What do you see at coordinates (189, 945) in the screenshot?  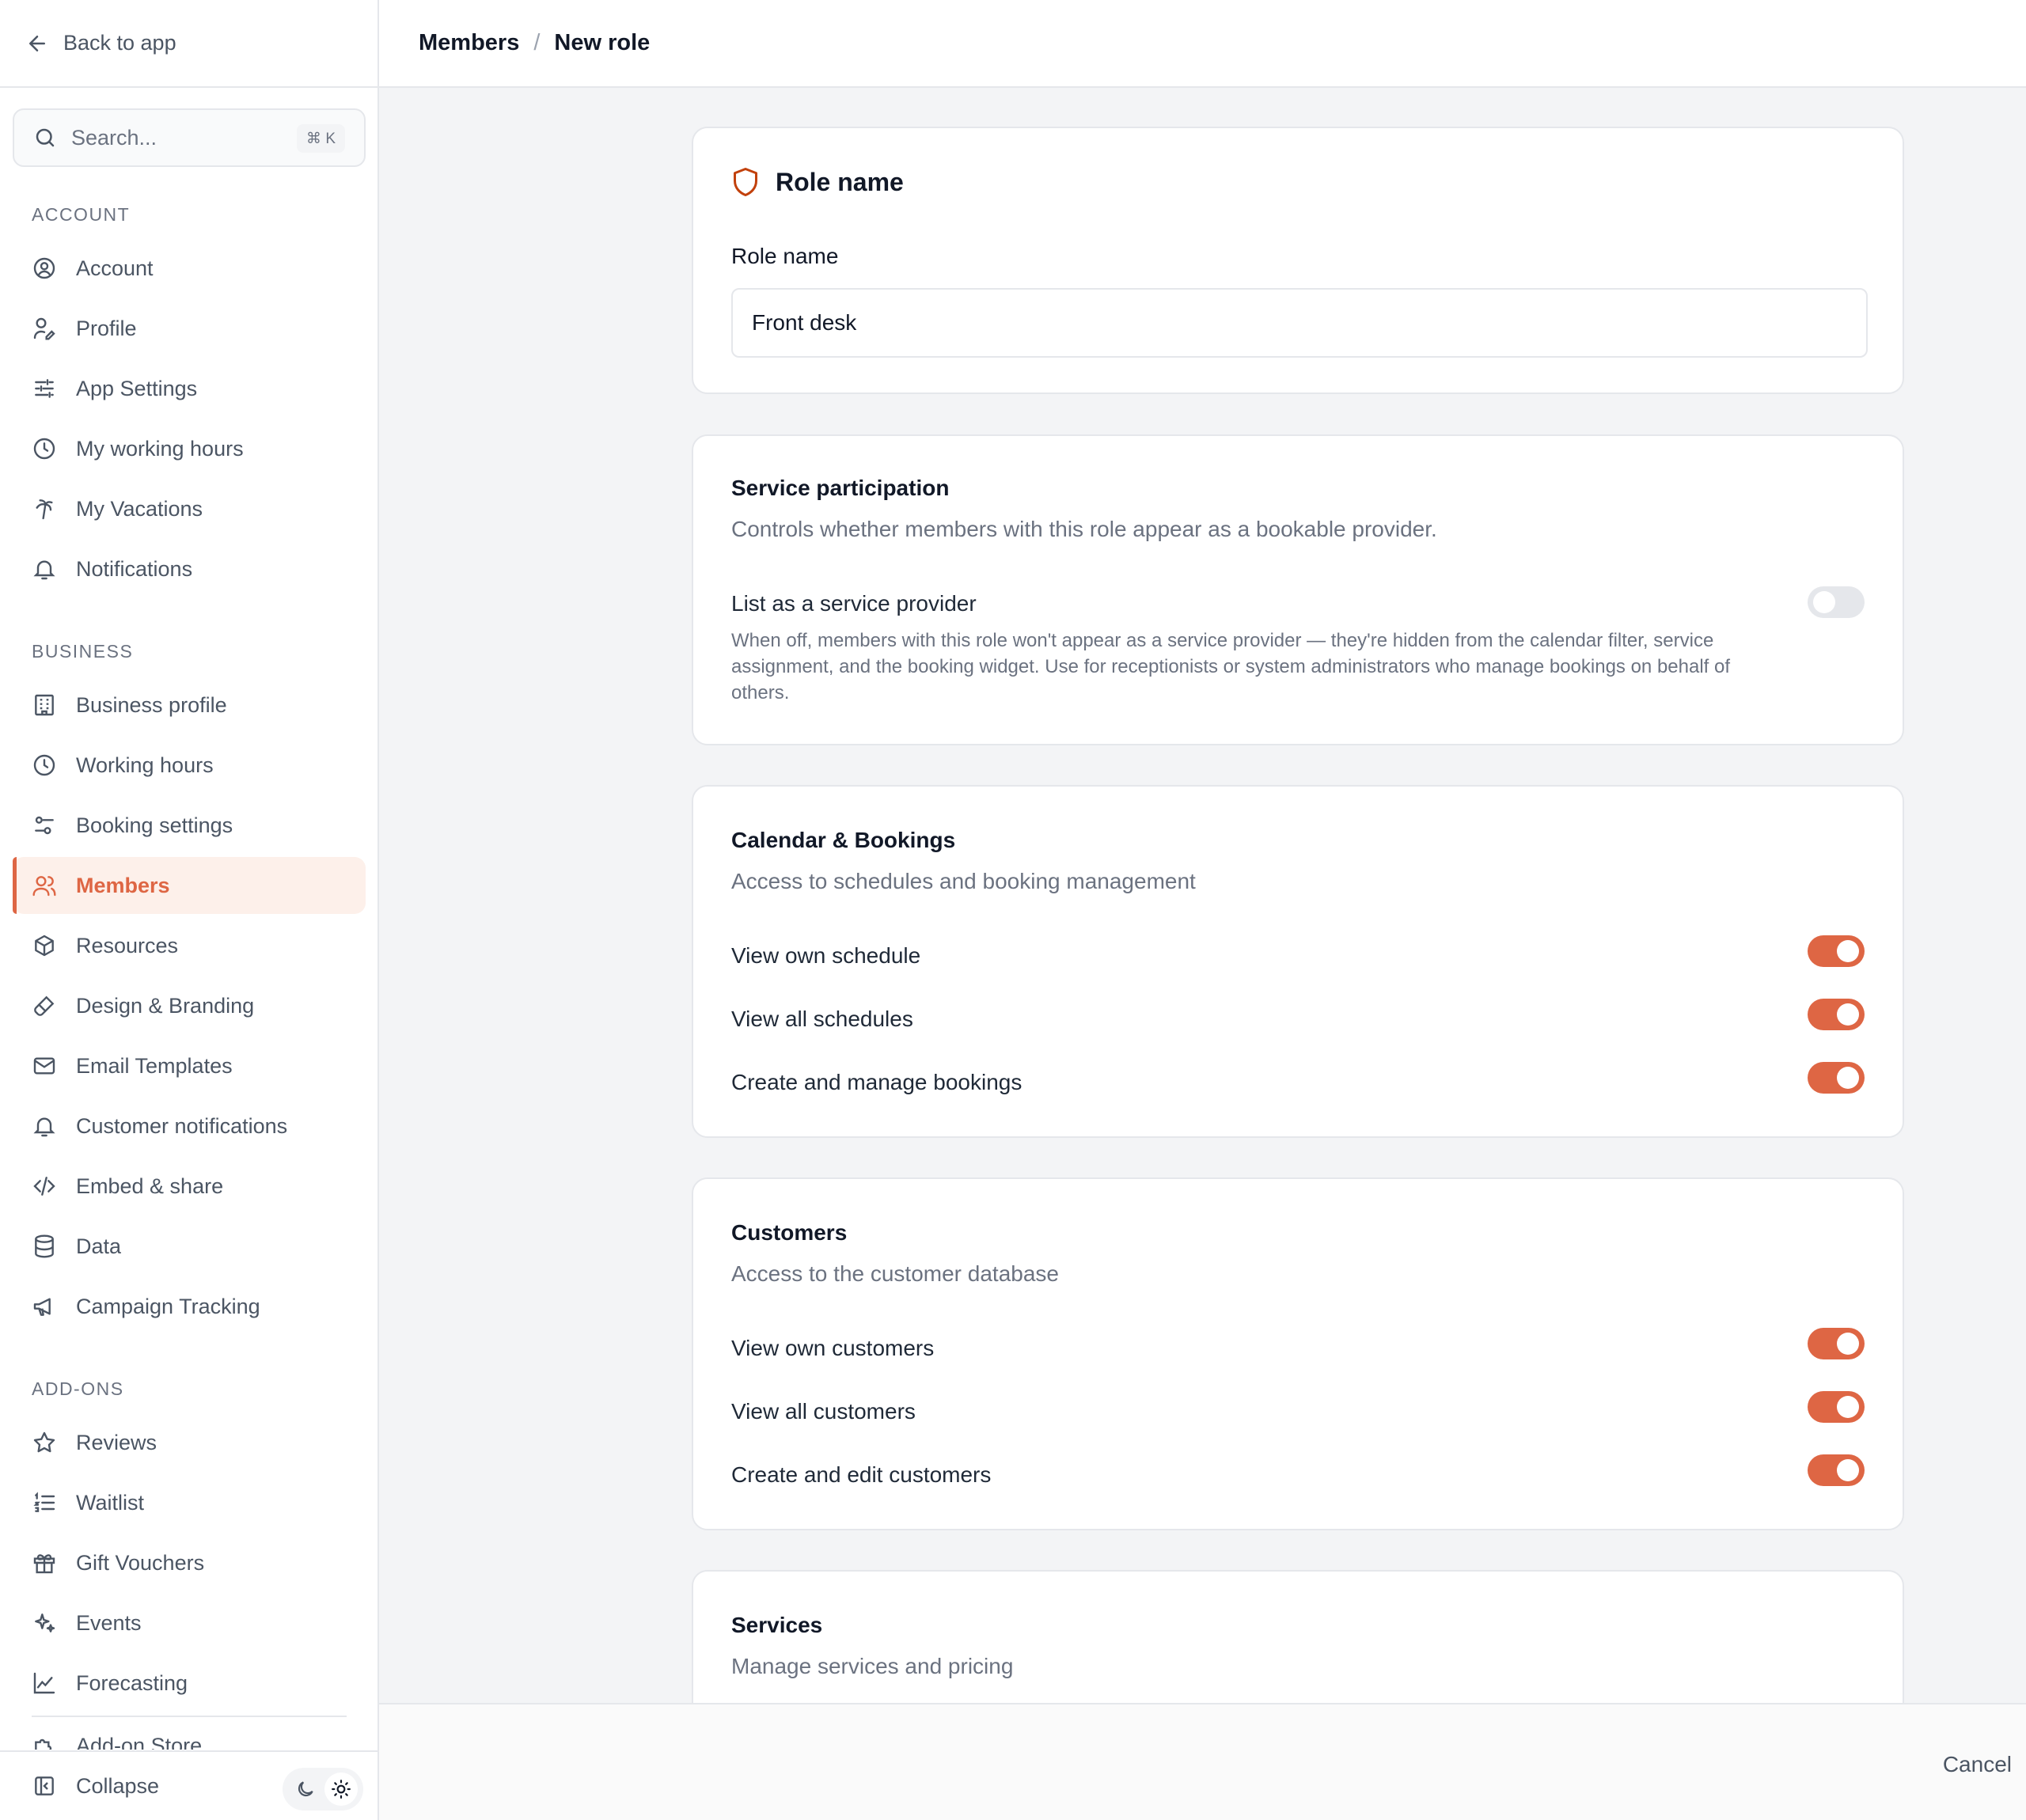 I see `sidebar-item-resources: Resources` at bounding box center [189, 945].